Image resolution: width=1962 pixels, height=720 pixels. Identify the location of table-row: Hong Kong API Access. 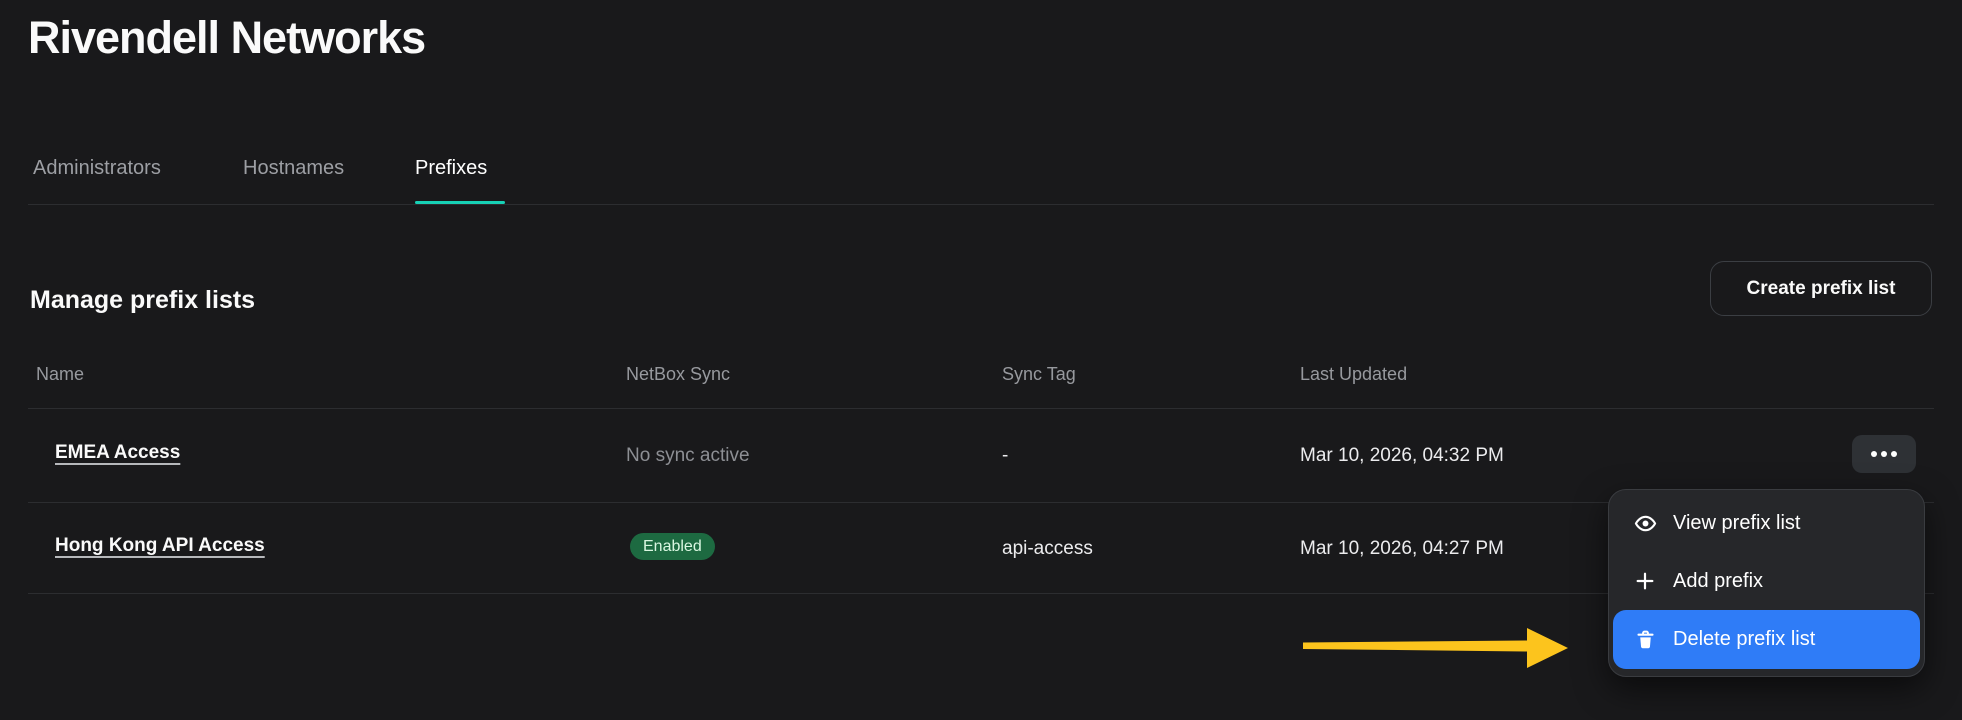
(160, 546).